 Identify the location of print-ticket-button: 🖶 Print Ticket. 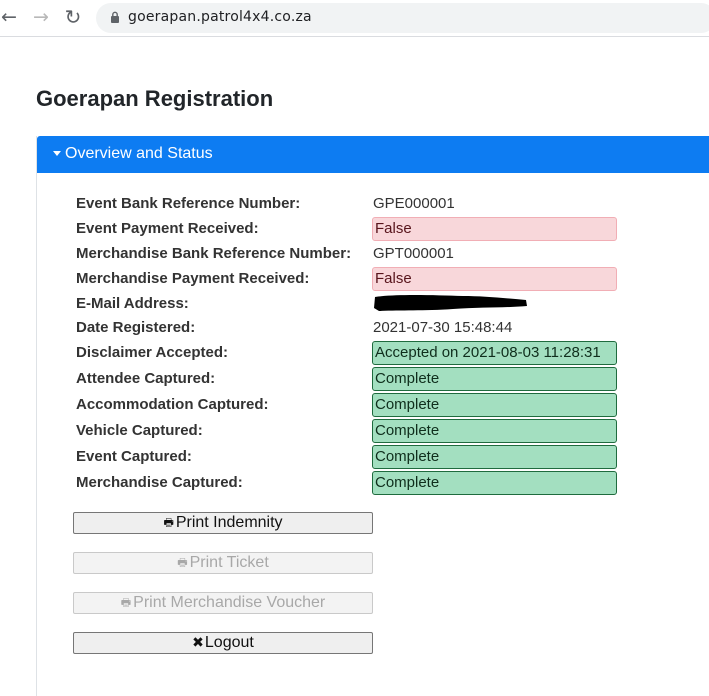
(223, 563).